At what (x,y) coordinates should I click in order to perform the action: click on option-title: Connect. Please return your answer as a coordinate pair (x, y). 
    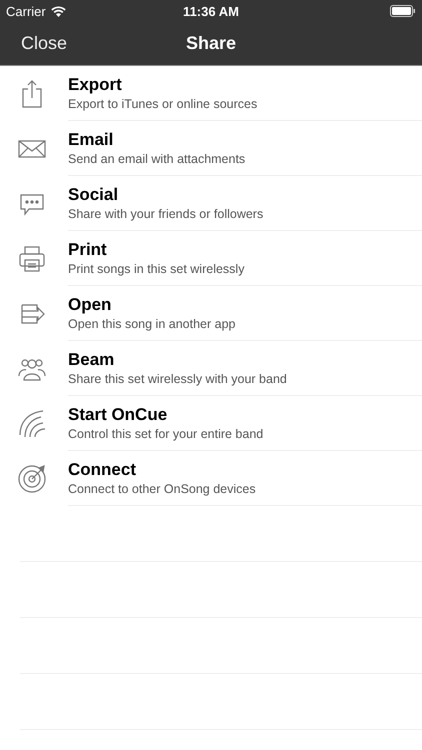
    Looking at the image, I should click on (102, 470).